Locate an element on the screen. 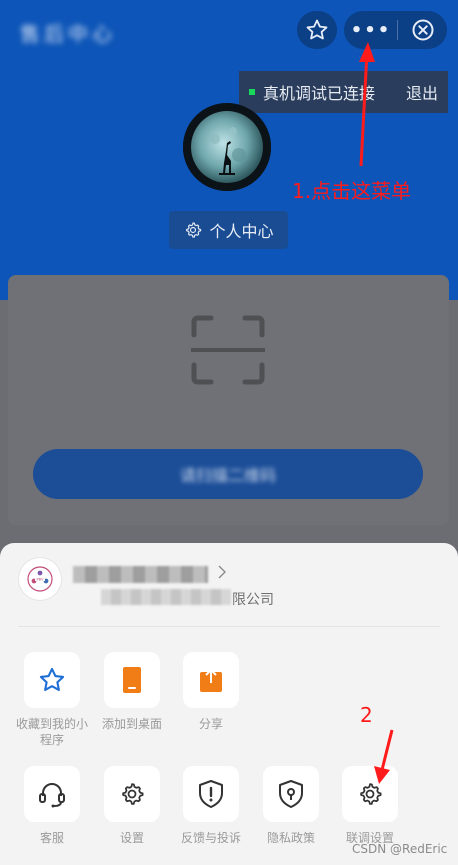  add-to-favorites-label: 收藏到我的小程序 is located at coordinates (51, 732).